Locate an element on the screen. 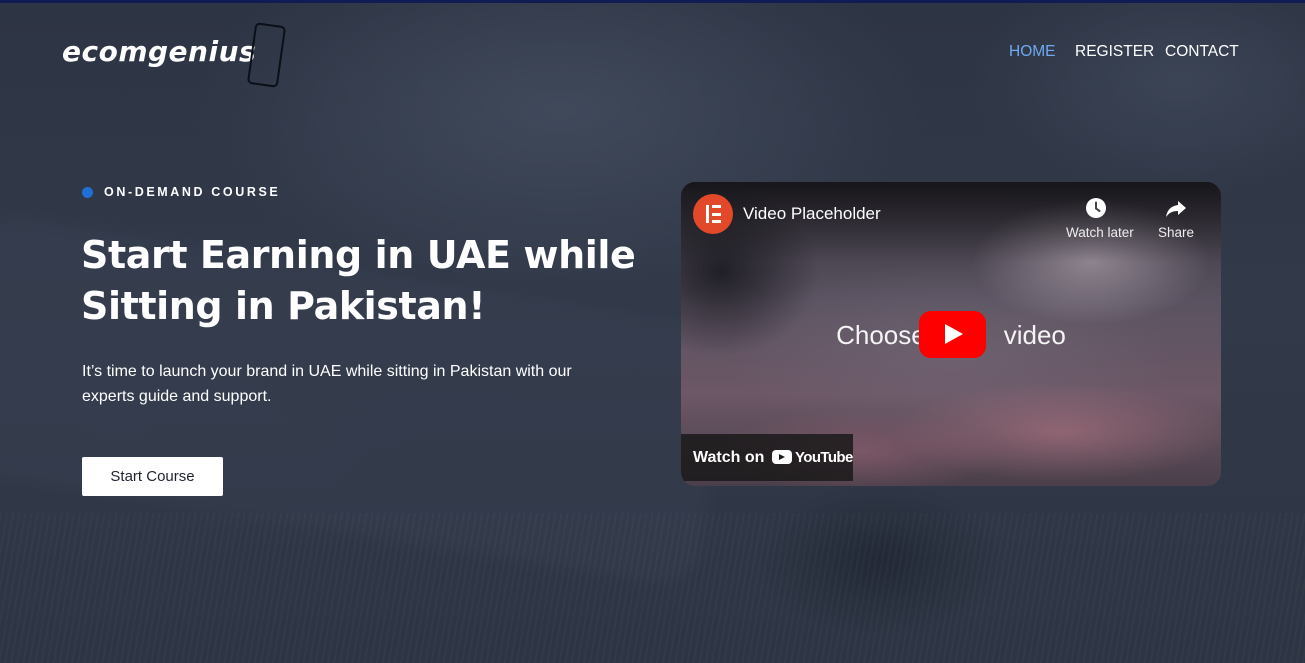 The width and height of the screenshot is (1305, 663). play-icon is located at coordinates (954, 334).